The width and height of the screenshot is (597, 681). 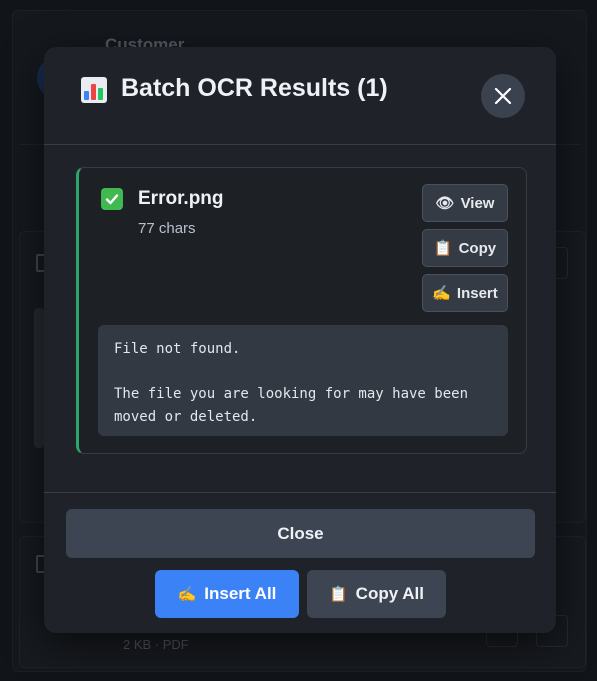 I want to click on copy-all-button: 📋 Copy All, so click(x=376, y=594).